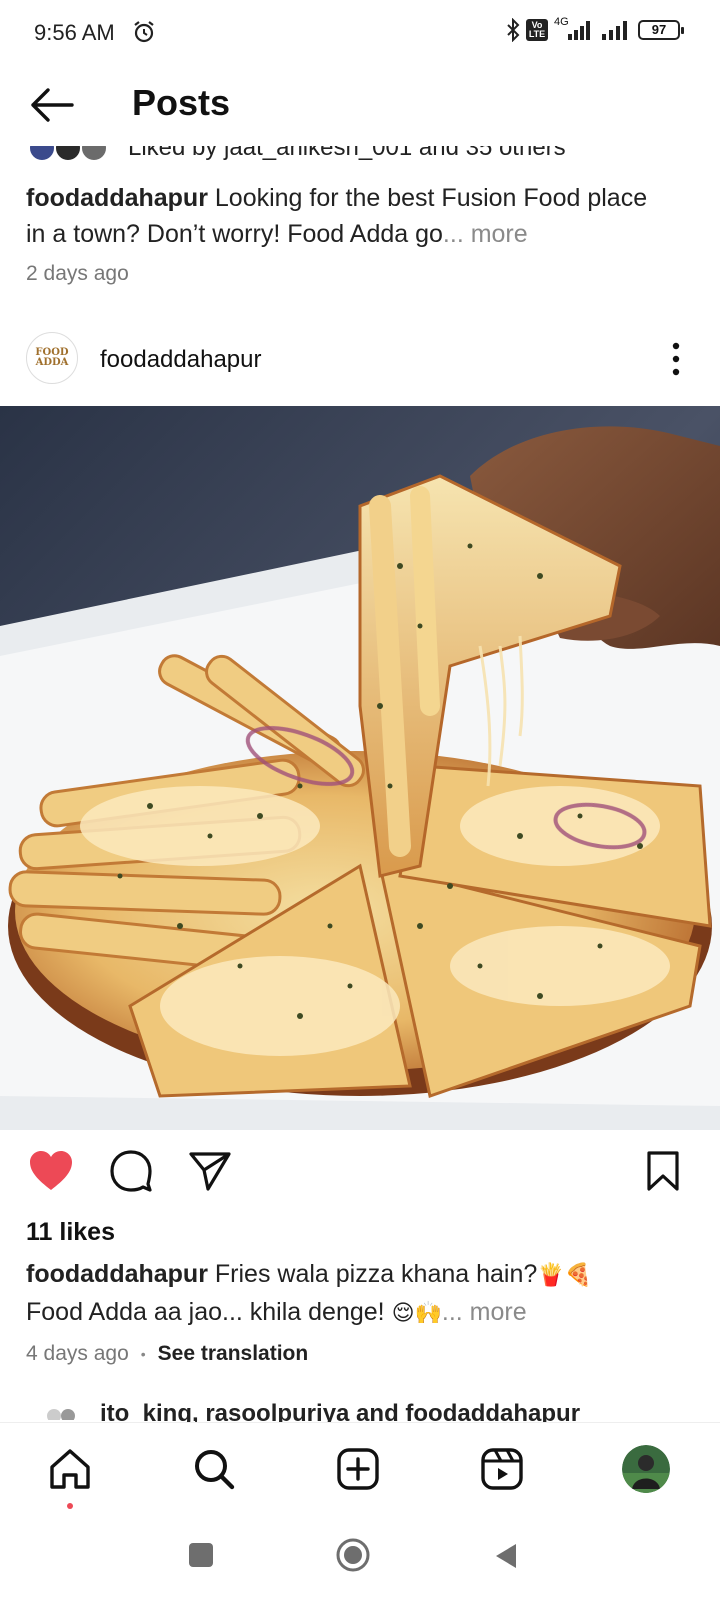 The width and height of the screenshot is (720, 1600). Describe the element at coordinates (565, 1275) in the screenshot. I see `fries-pizza-emoji-icon: 🍟🍕` at that location.